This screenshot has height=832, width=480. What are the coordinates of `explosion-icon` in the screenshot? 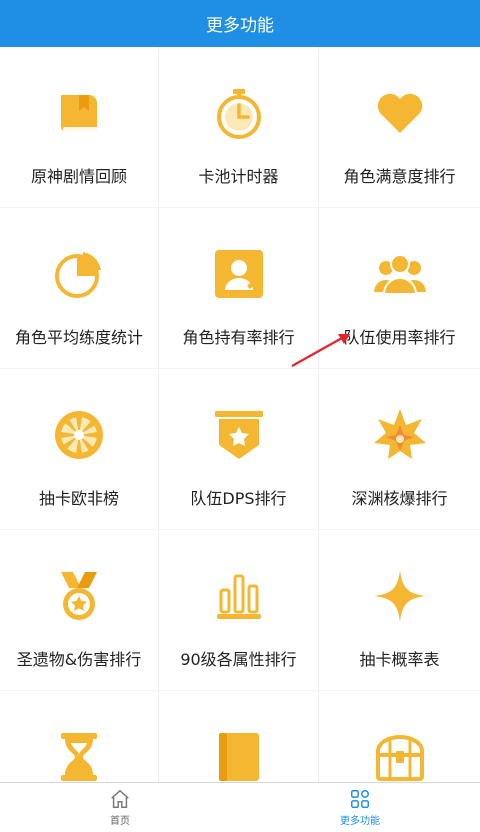 It's located at (400, 435).